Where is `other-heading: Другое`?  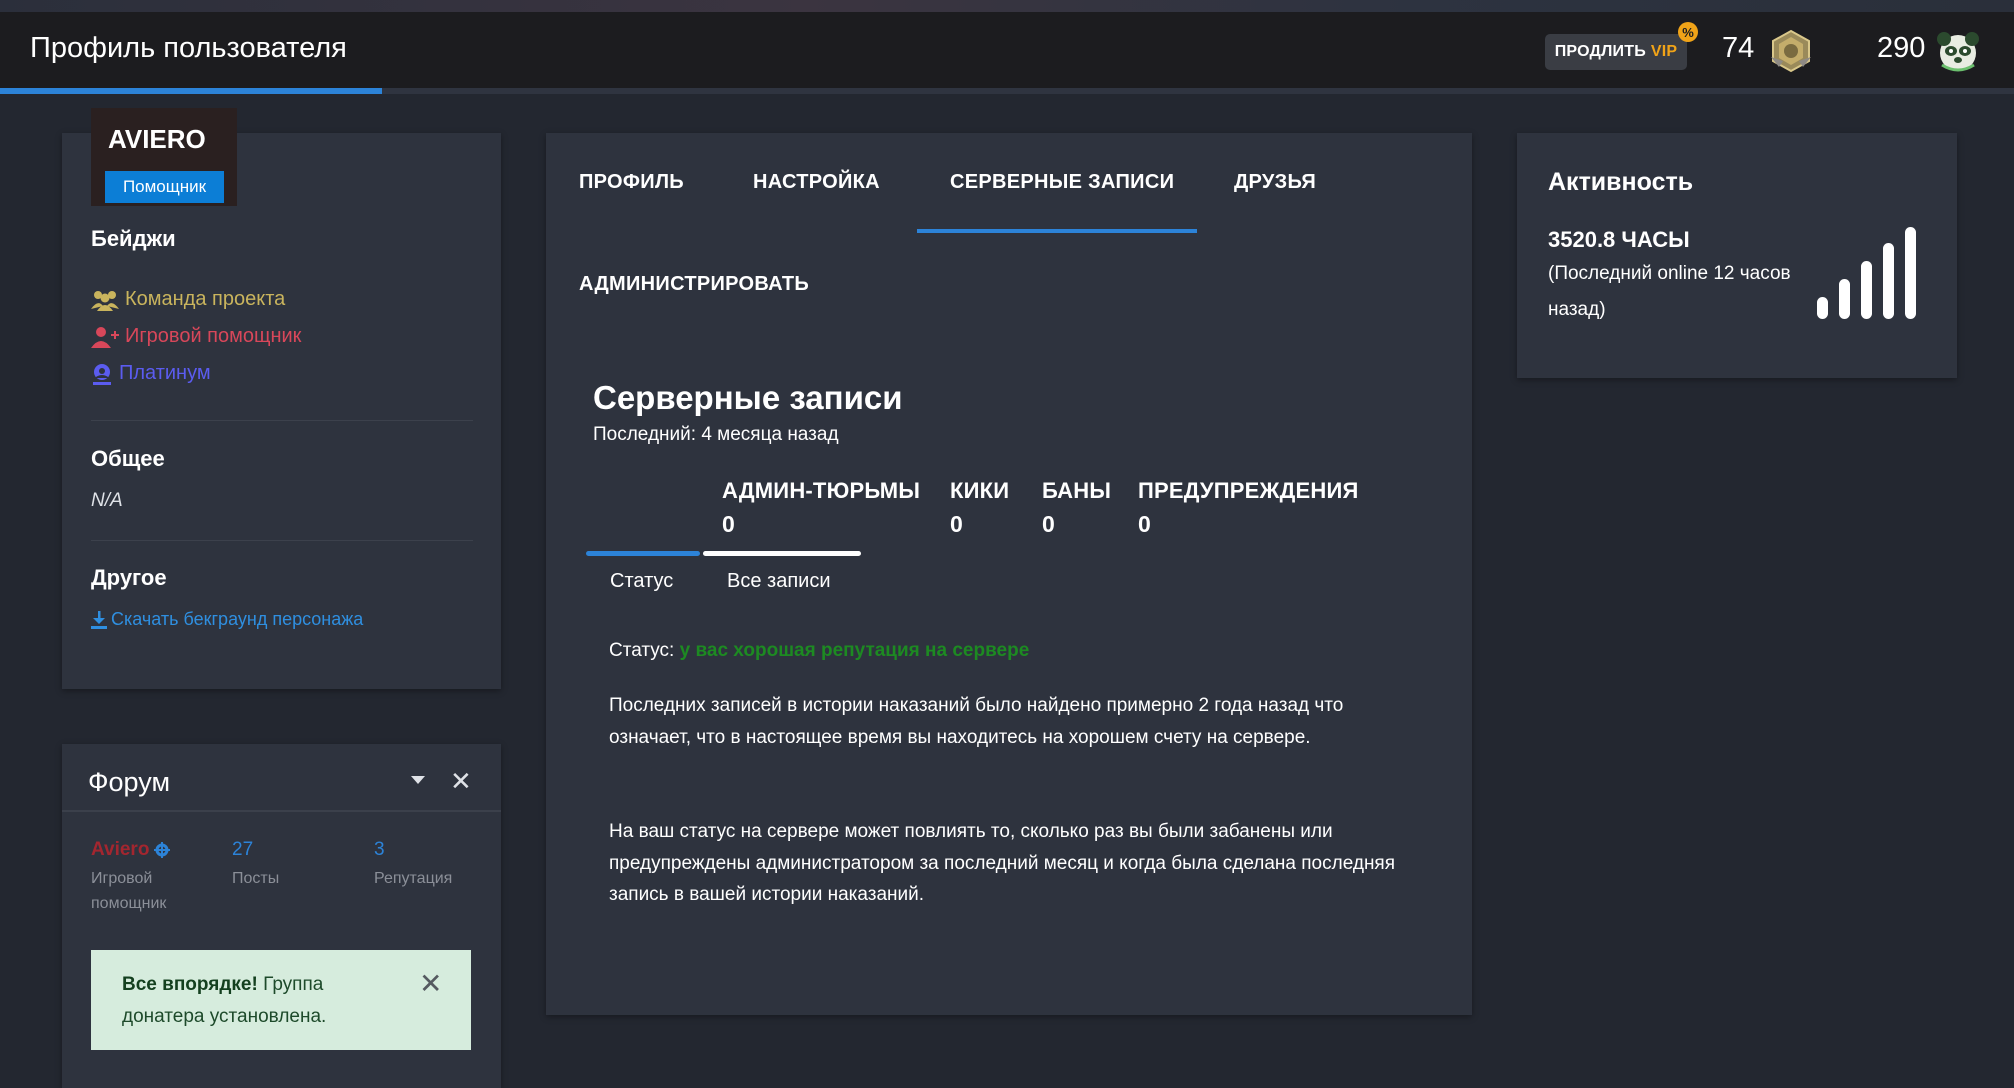
other-heading: Другое is located at coordinates (129, 577).